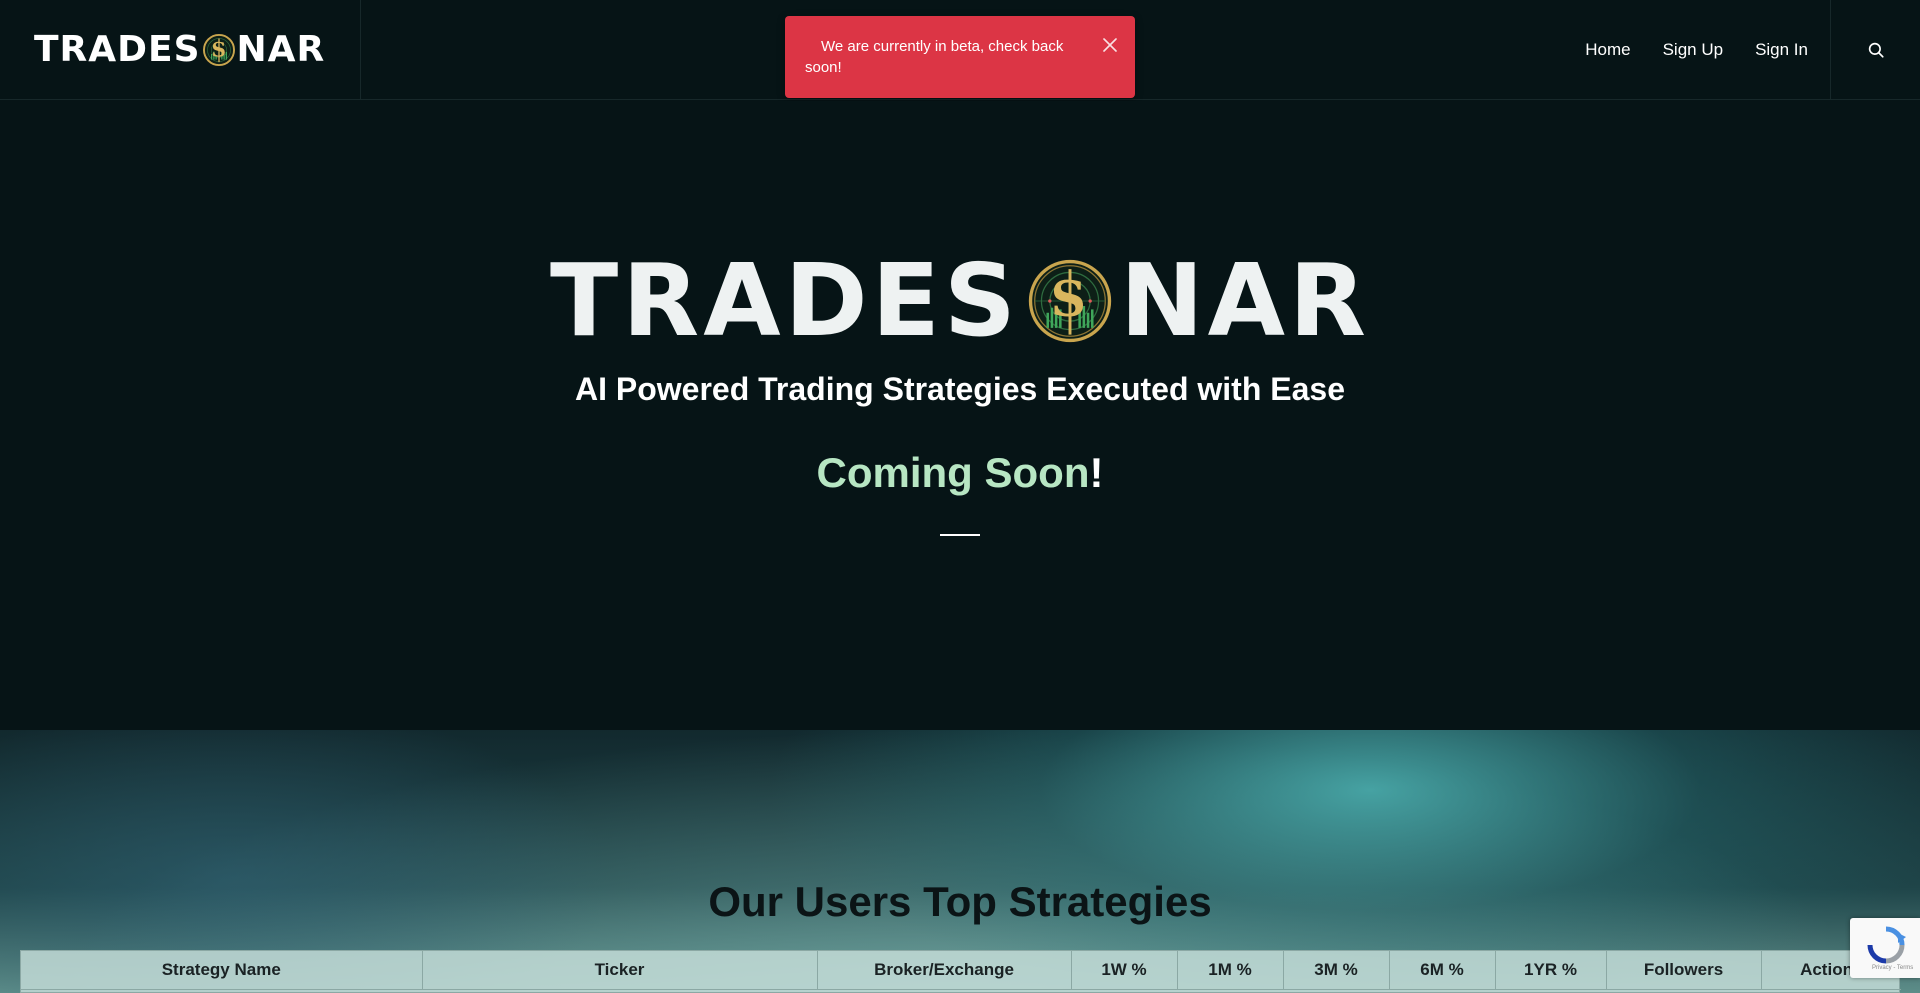 The width and height of the screenshot is (1920, 993). What do you see at coordinates (1886, 945) in the screenshot?
I see `recaptcha-icon` at bounding box center [1886, 945].